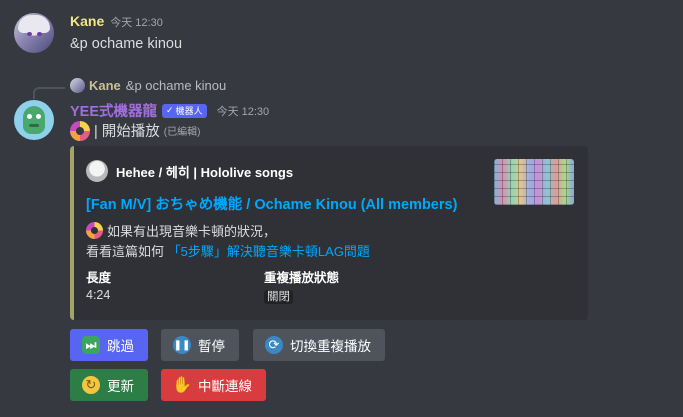 Image resolution: width=683 pixels, height=417 pixels. What do you see at coordinates (97, 171) in the screenshot?
I see `author-avatar-icon` at bounding box center [97, 171].